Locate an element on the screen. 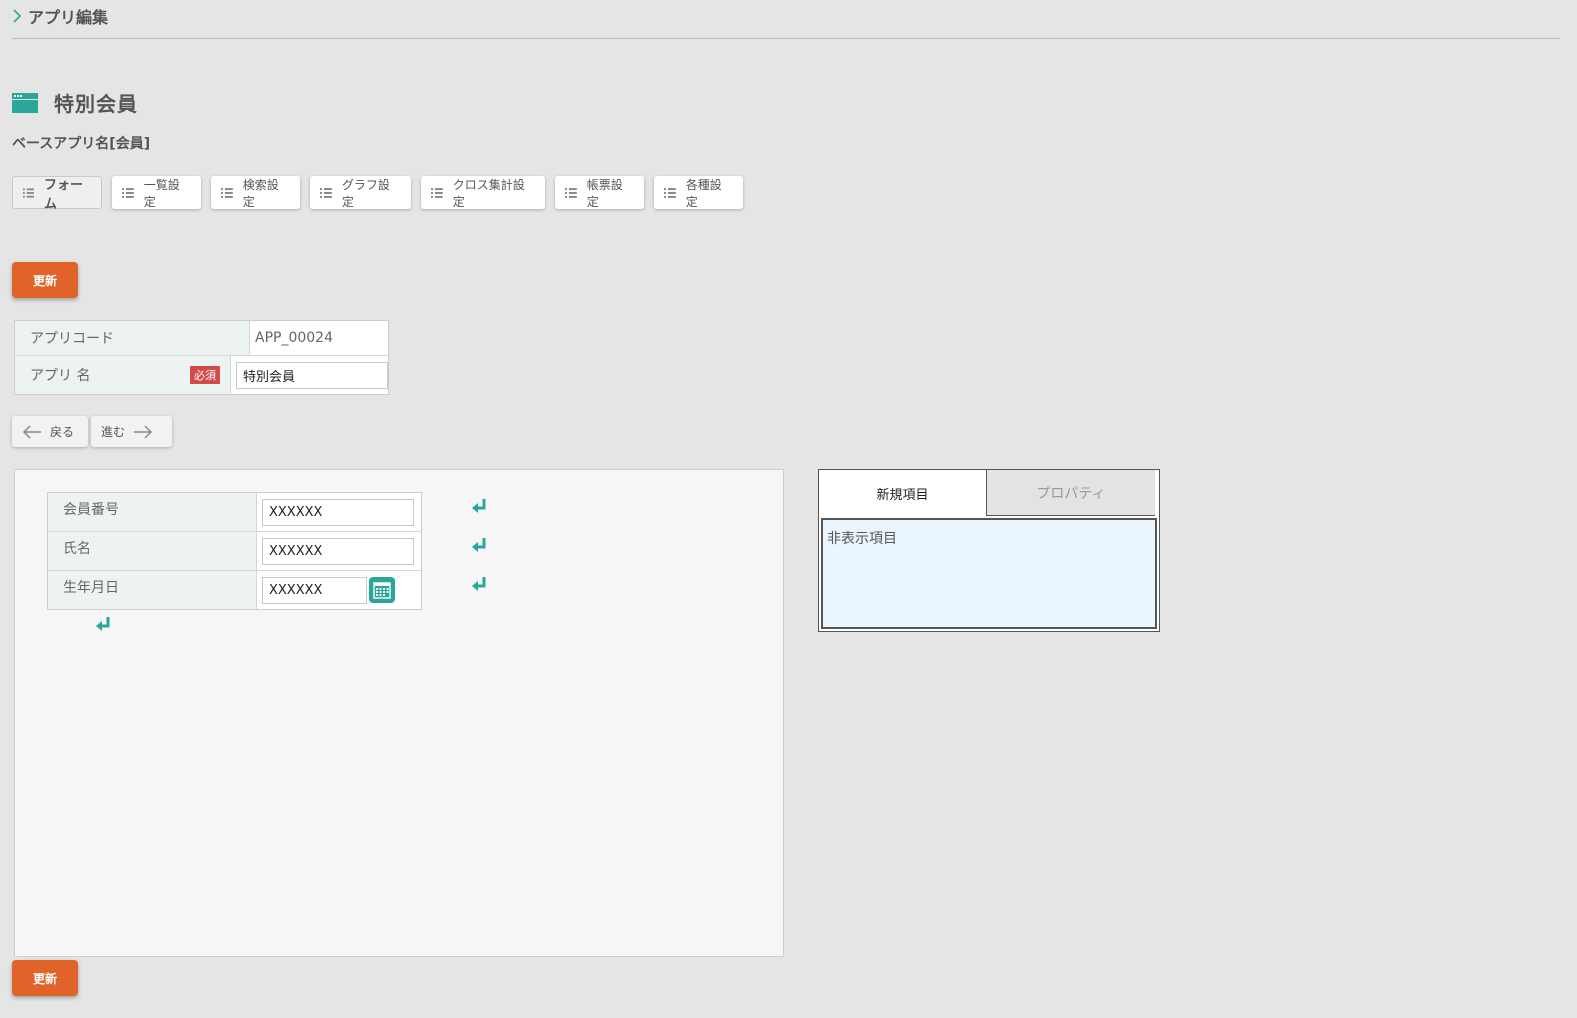 The width and height of the screenshot is (1577, 1018). calendar-button is located at coordinates (382, 590).